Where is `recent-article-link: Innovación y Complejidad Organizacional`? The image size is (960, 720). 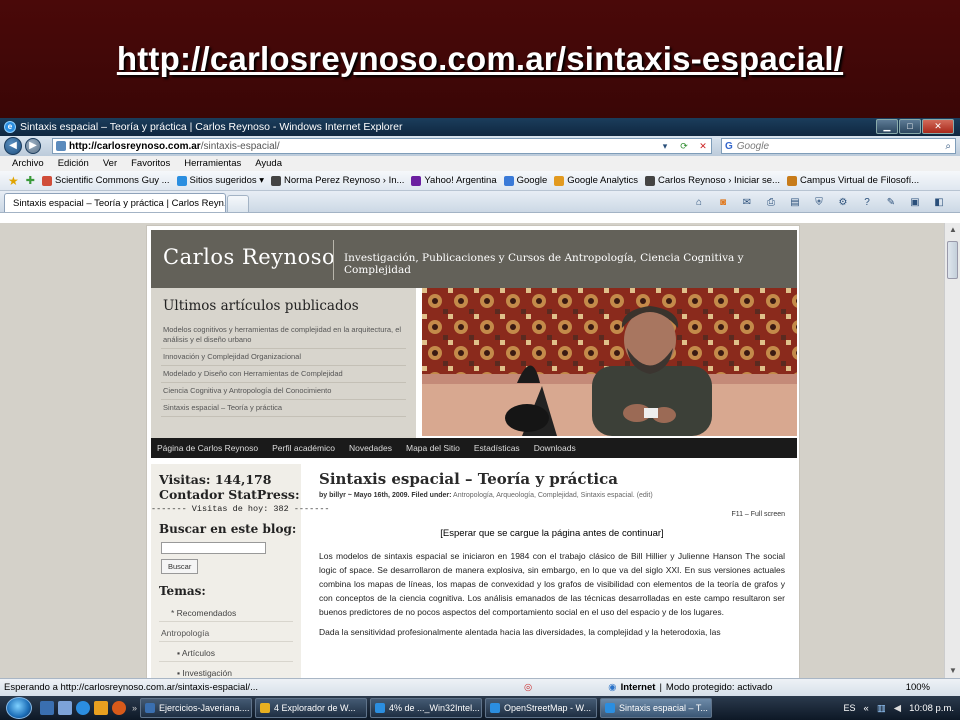
recent-article-link: Innovación y Complejidad Organizacional is located at coordinates (283, 357).